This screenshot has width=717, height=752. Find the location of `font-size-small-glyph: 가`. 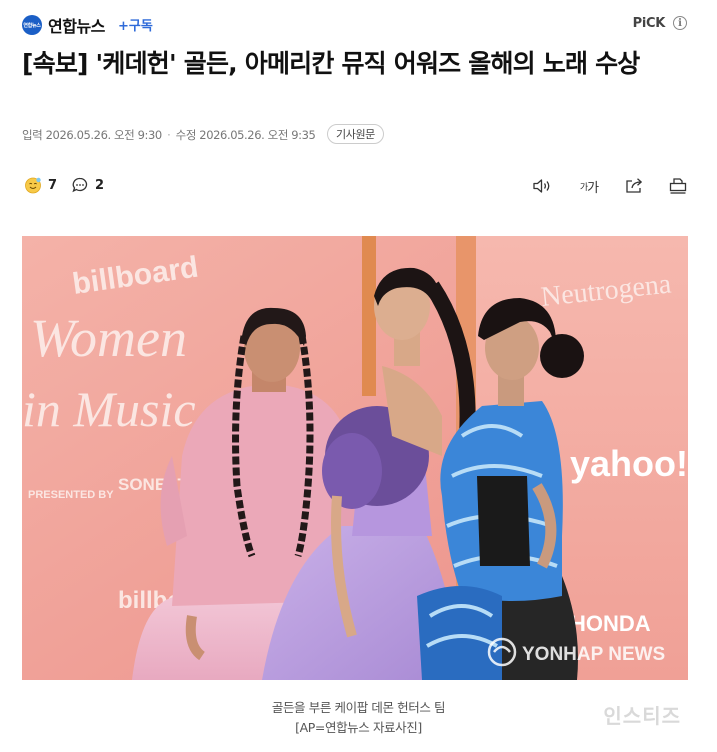

font-size-small-glyph: 가 is located at coordinates (583, 187).